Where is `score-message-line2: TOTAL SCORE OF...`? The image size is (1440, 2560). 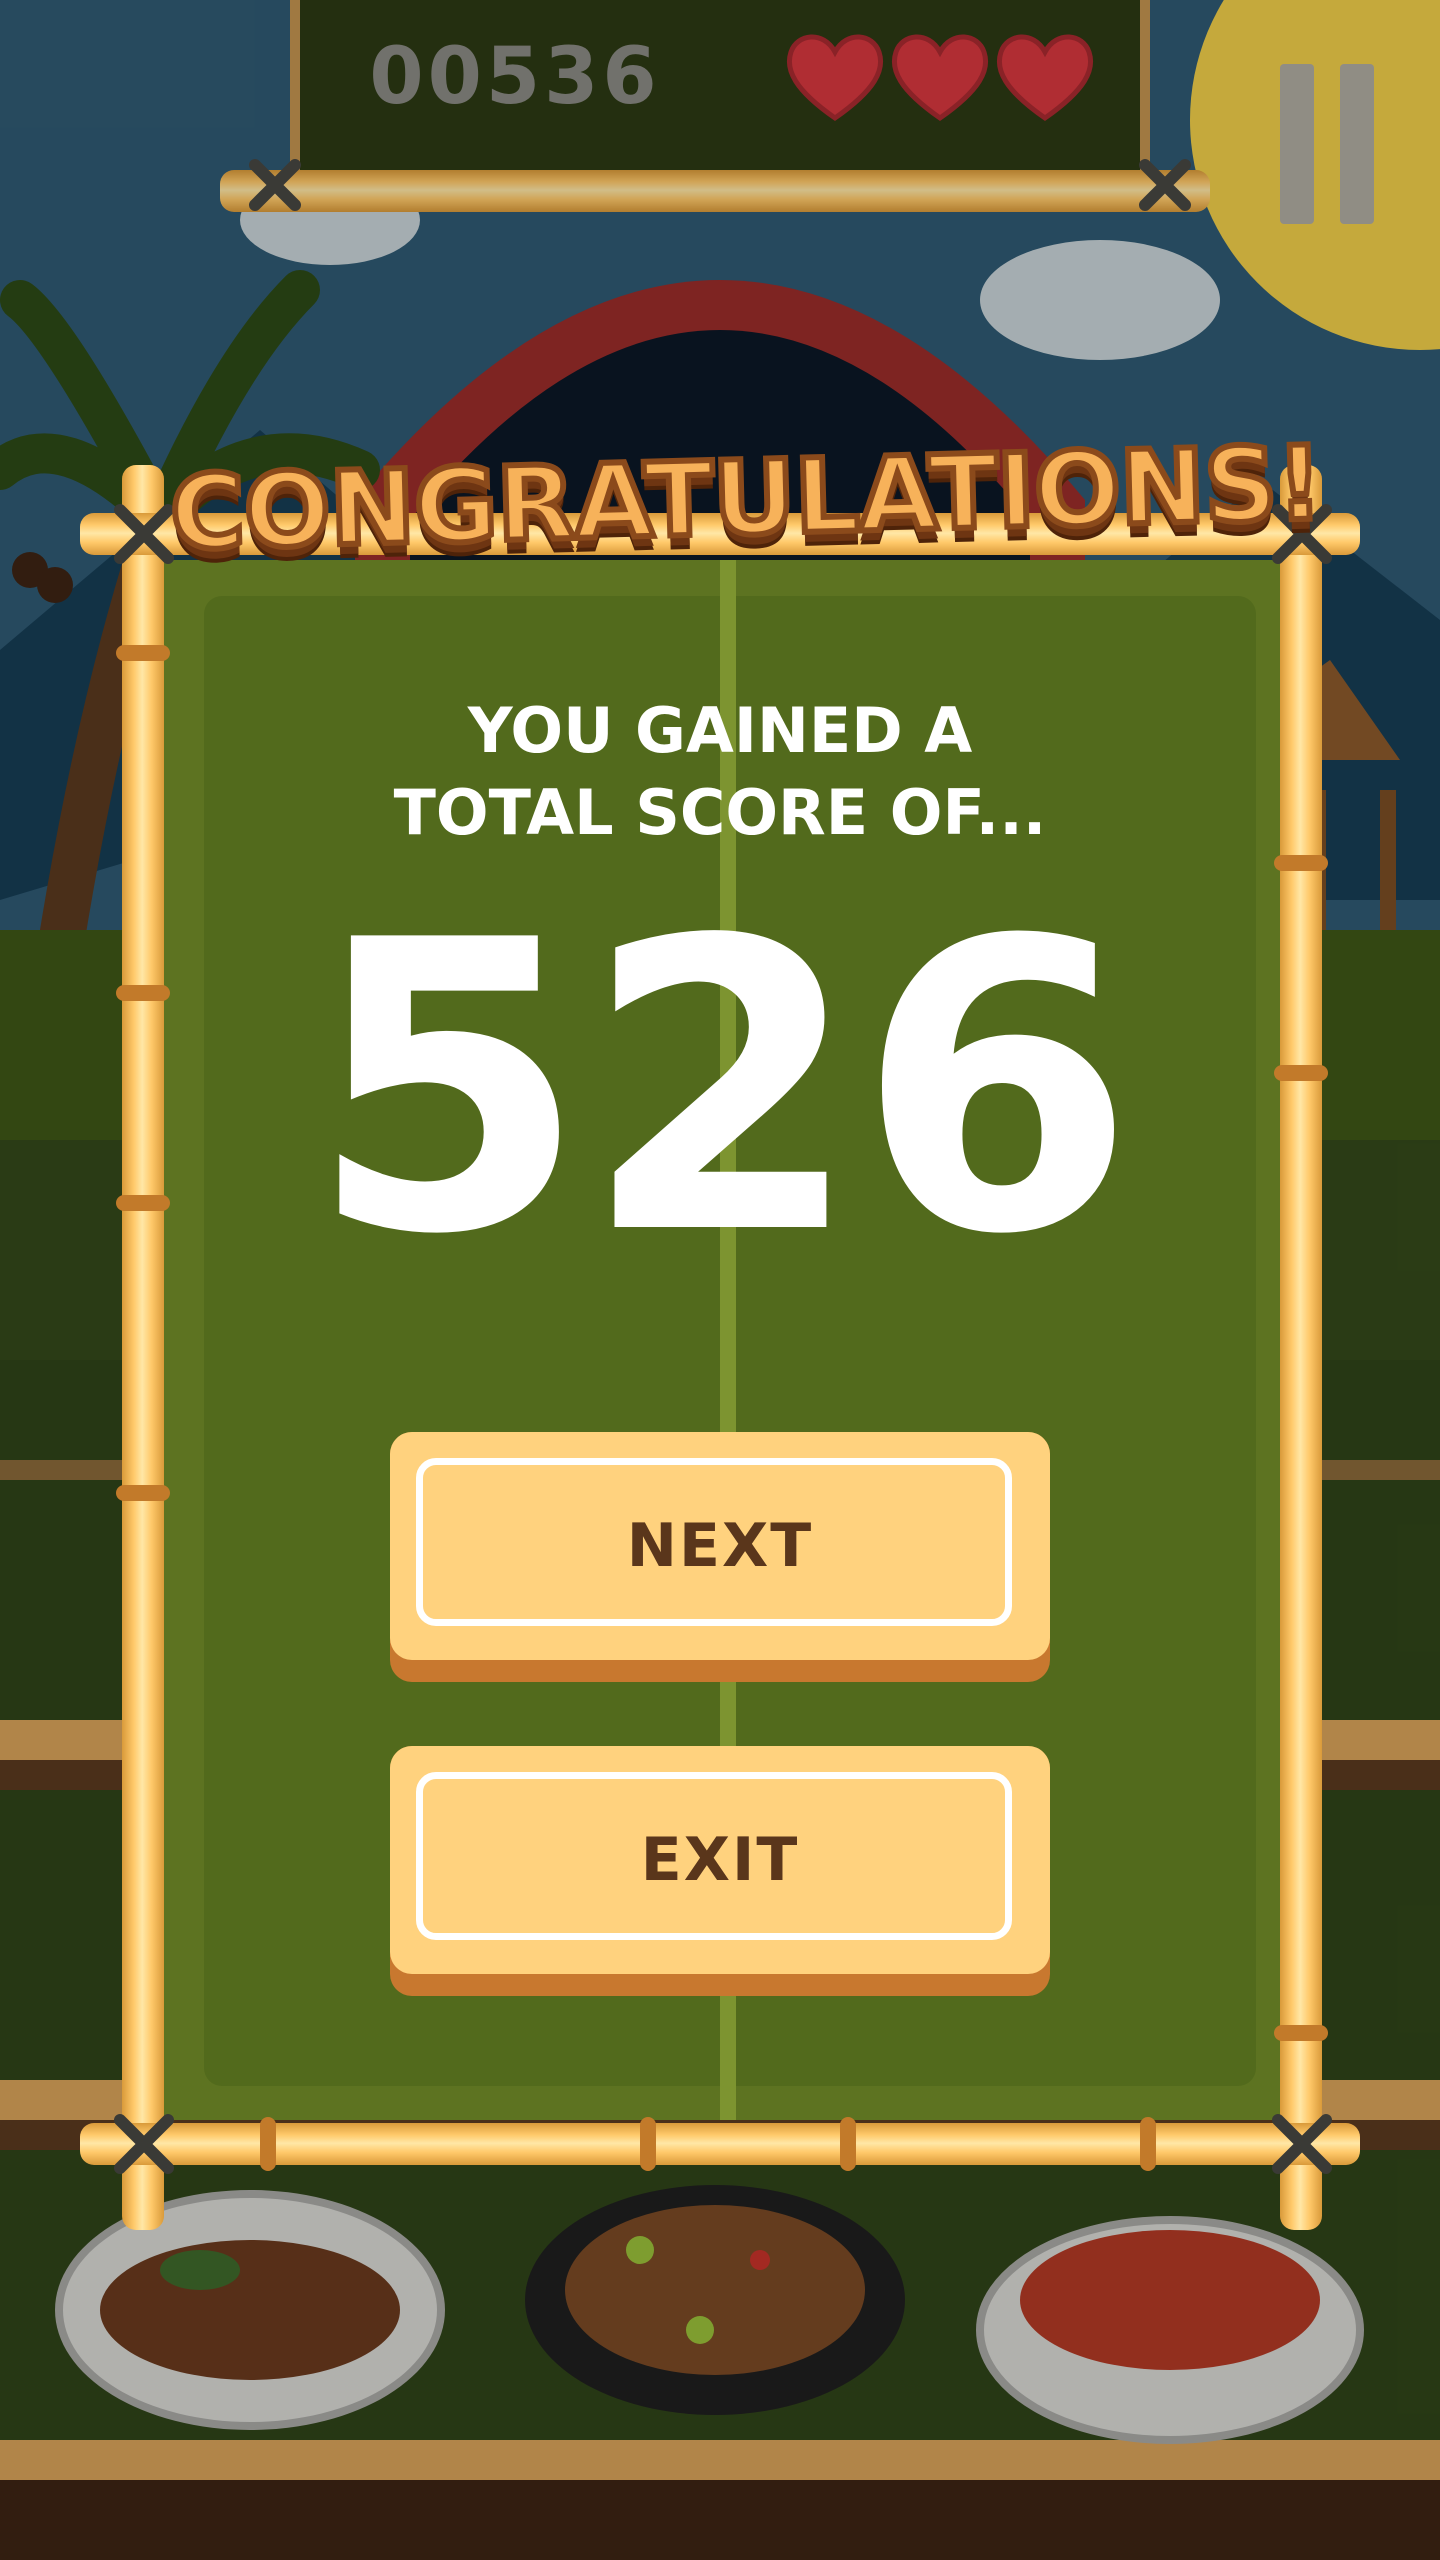
score-message-line2: TOTAL SCORE OF... is located at coordinates (720, 812).